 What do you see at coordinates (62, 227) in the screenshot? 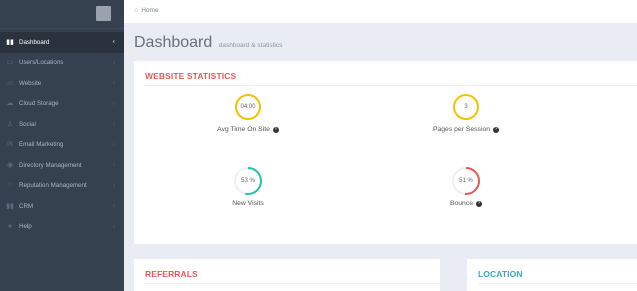
I see `sidebar-item-help: ● Help ‹` at bounding box center [62, 227].